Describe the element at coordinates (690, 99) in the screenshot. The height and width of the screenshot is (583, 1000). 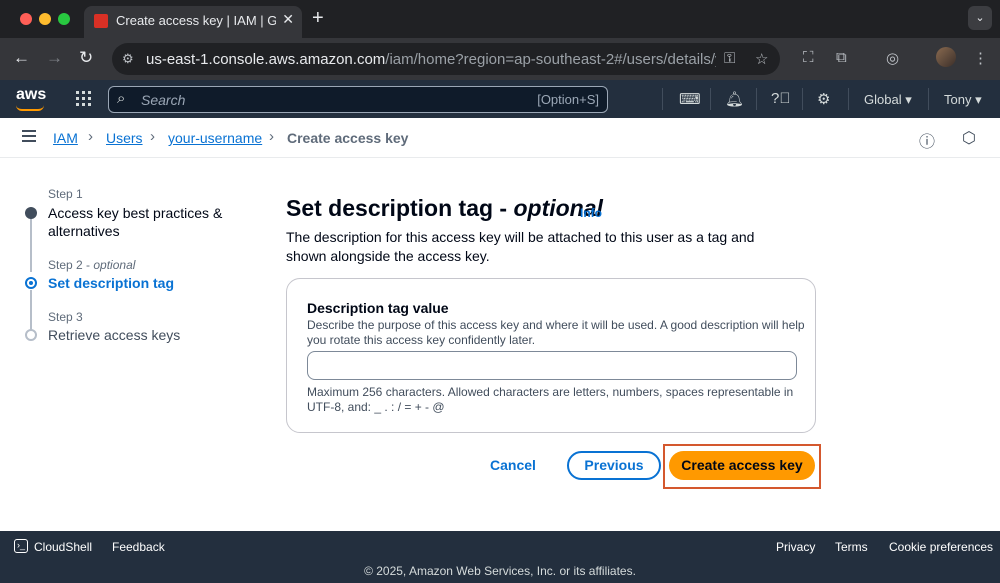
I see `cloudshell-icon: ⌨` at that location.